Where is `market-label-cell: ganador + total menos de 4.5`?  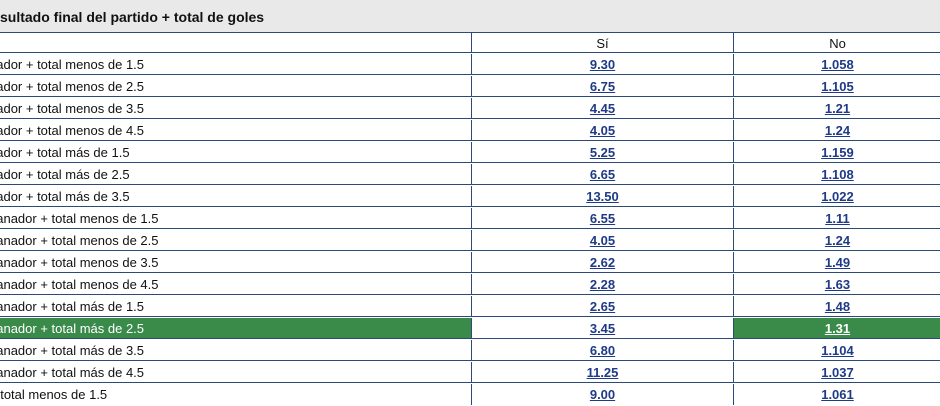
market-label-cell: ganador + total menos de 4.5 is located at coordinates (236, 284).